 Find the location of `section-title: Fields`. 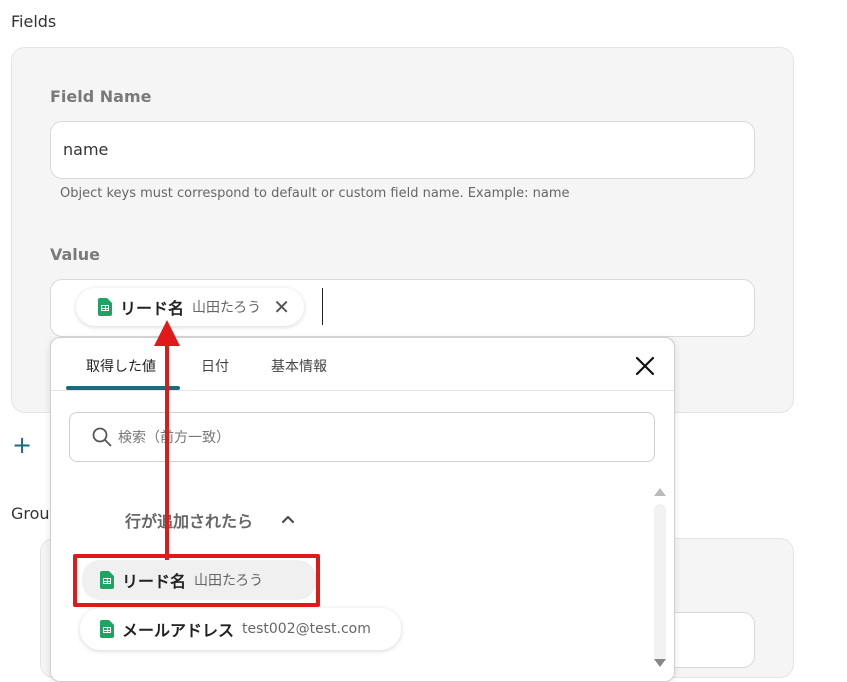

section-title: Fields is located at coordinates (34, 21).